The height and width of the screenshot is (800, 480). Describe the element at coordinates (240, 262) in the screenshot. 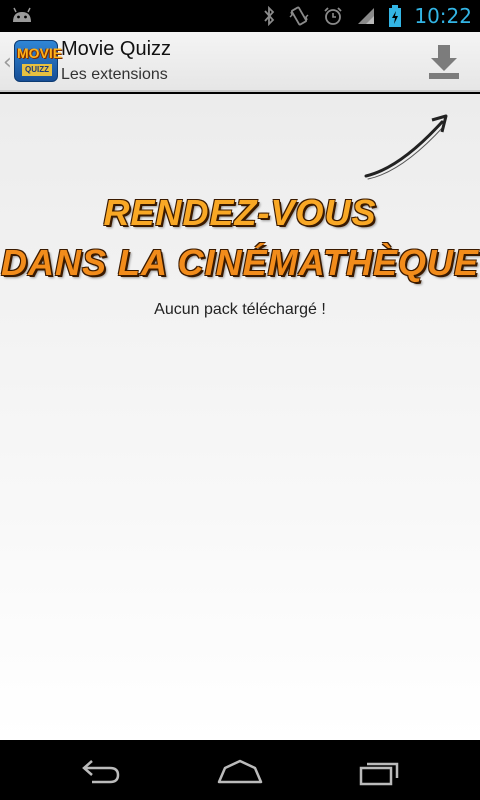

I see `headline-line-2: DANS LA CINÉMATHÈQUE` at that location.